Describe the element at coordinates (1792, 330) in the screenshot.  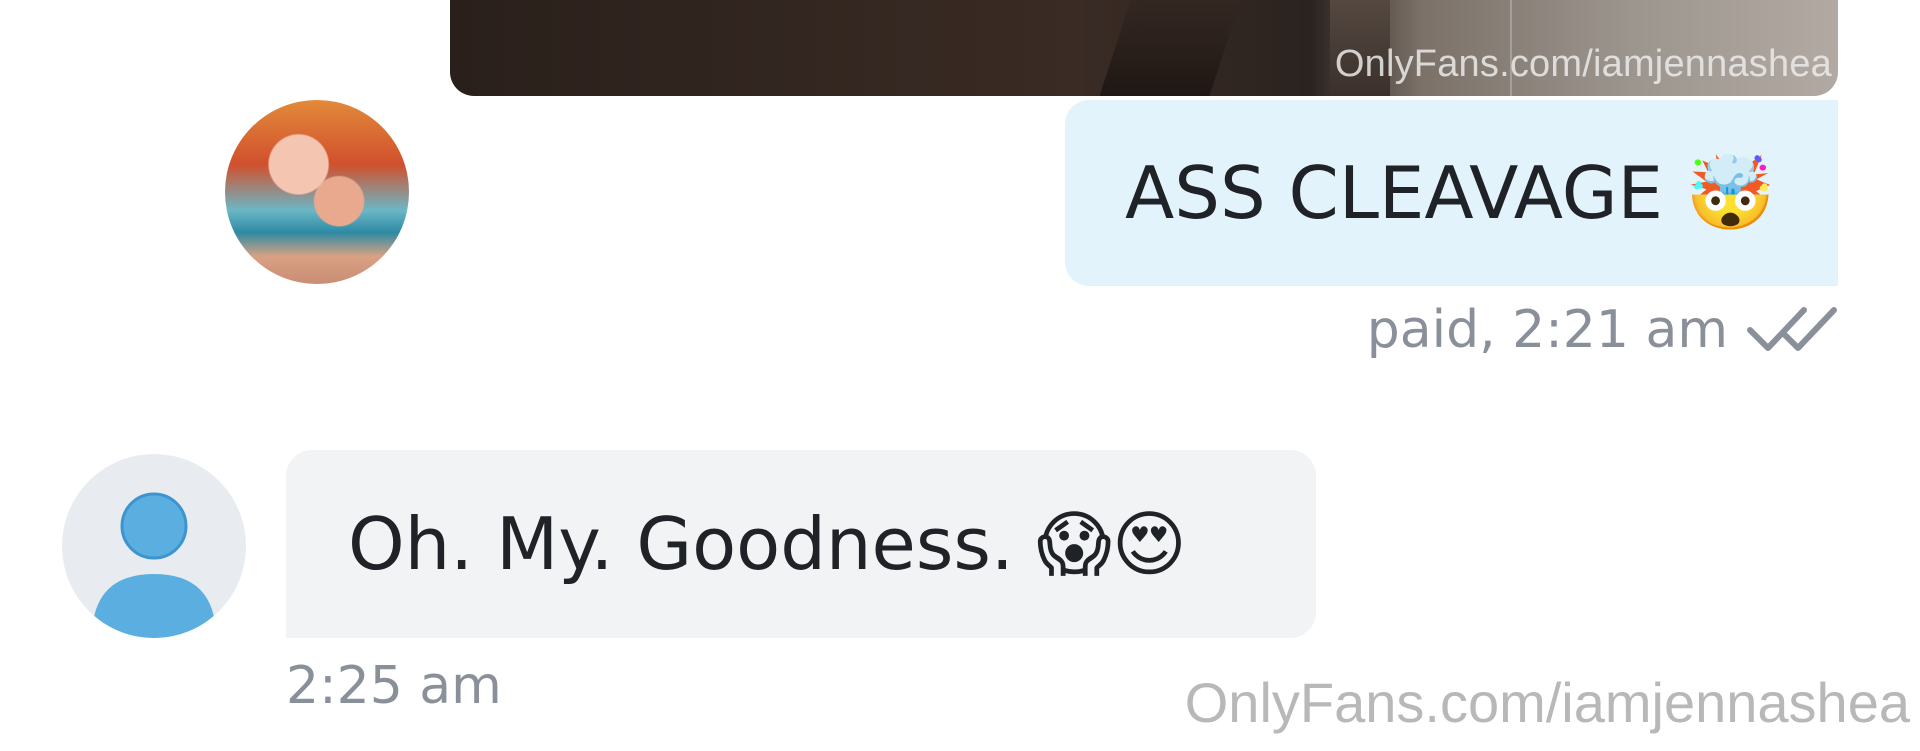
I see `double-check-icon` at that location.